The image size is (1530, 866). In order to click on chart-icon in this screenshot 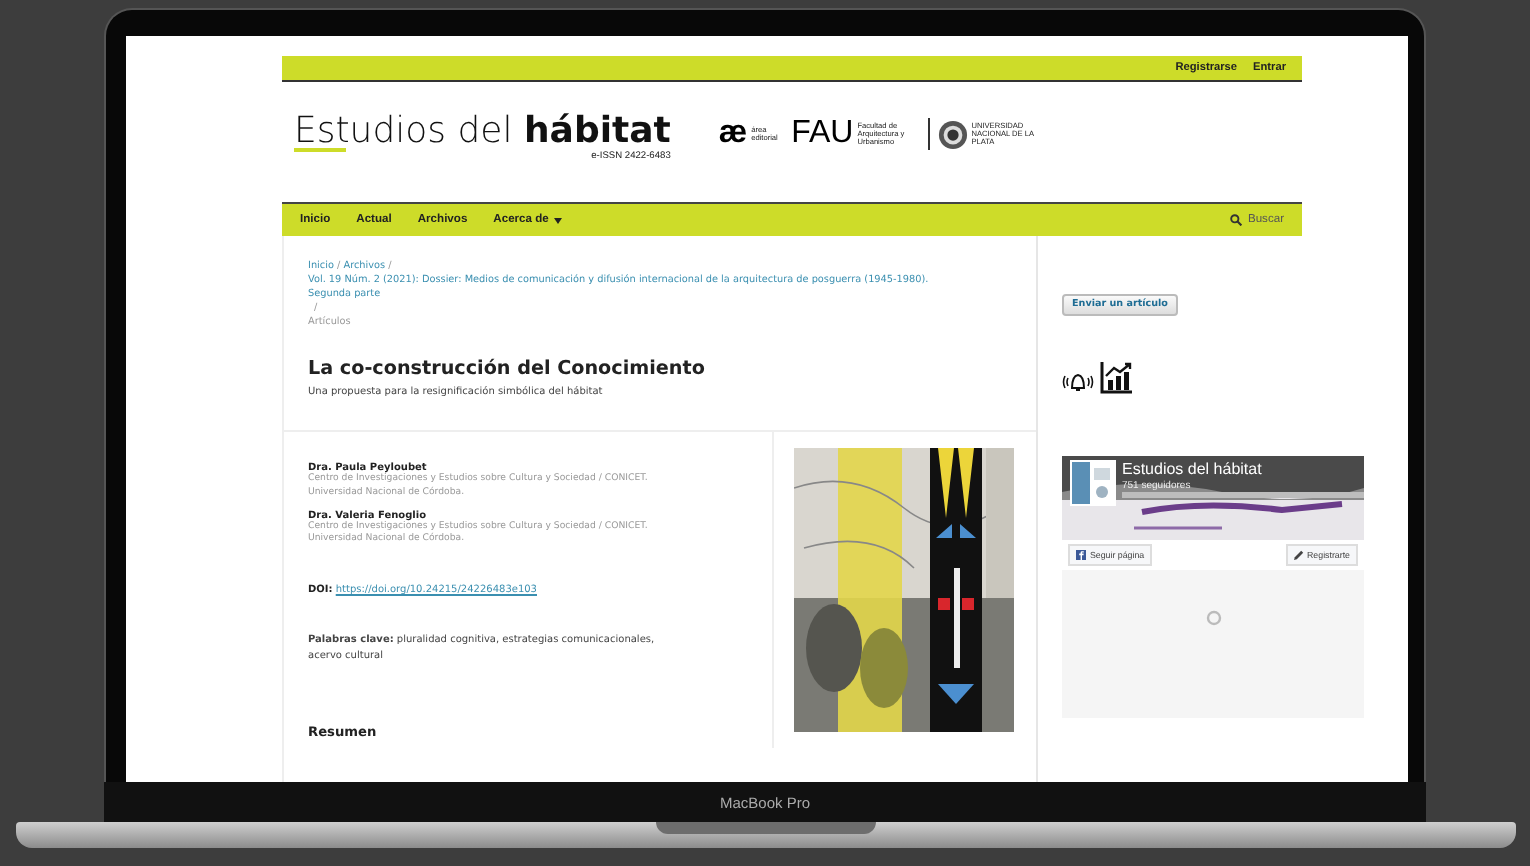, I will do `click(1117, 377)`.